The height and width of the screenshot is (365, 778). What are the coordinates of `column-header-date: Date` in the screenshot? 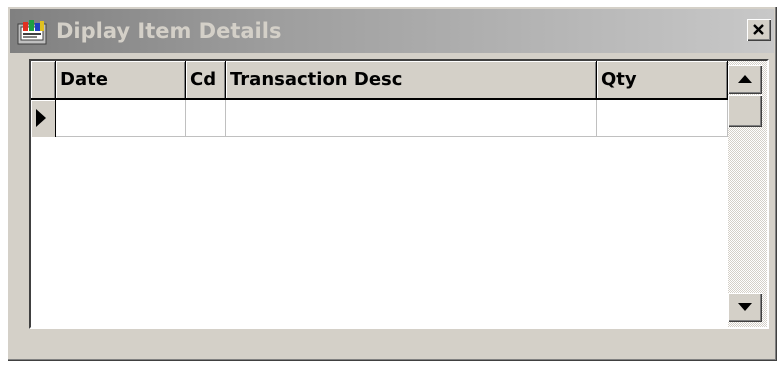 It's located at (121, 79).